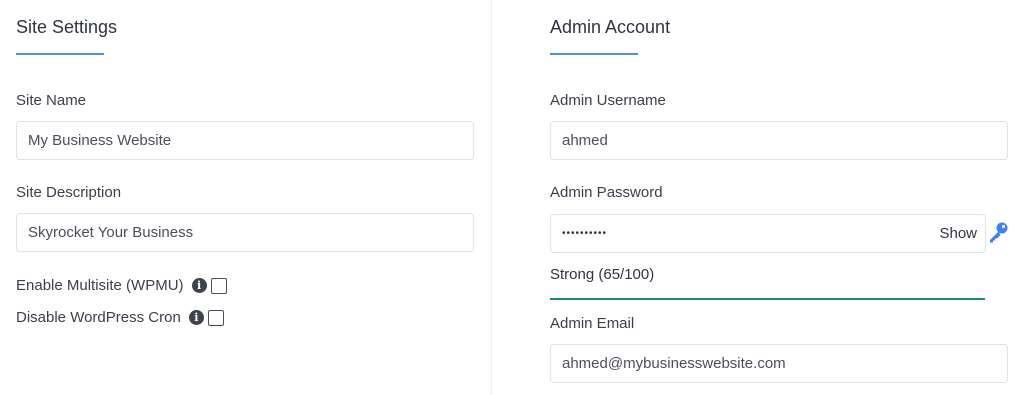  Describe the element at coordinates (67, 27) in the screenshot. I see `site-settings-title: Site Settings` at that location.